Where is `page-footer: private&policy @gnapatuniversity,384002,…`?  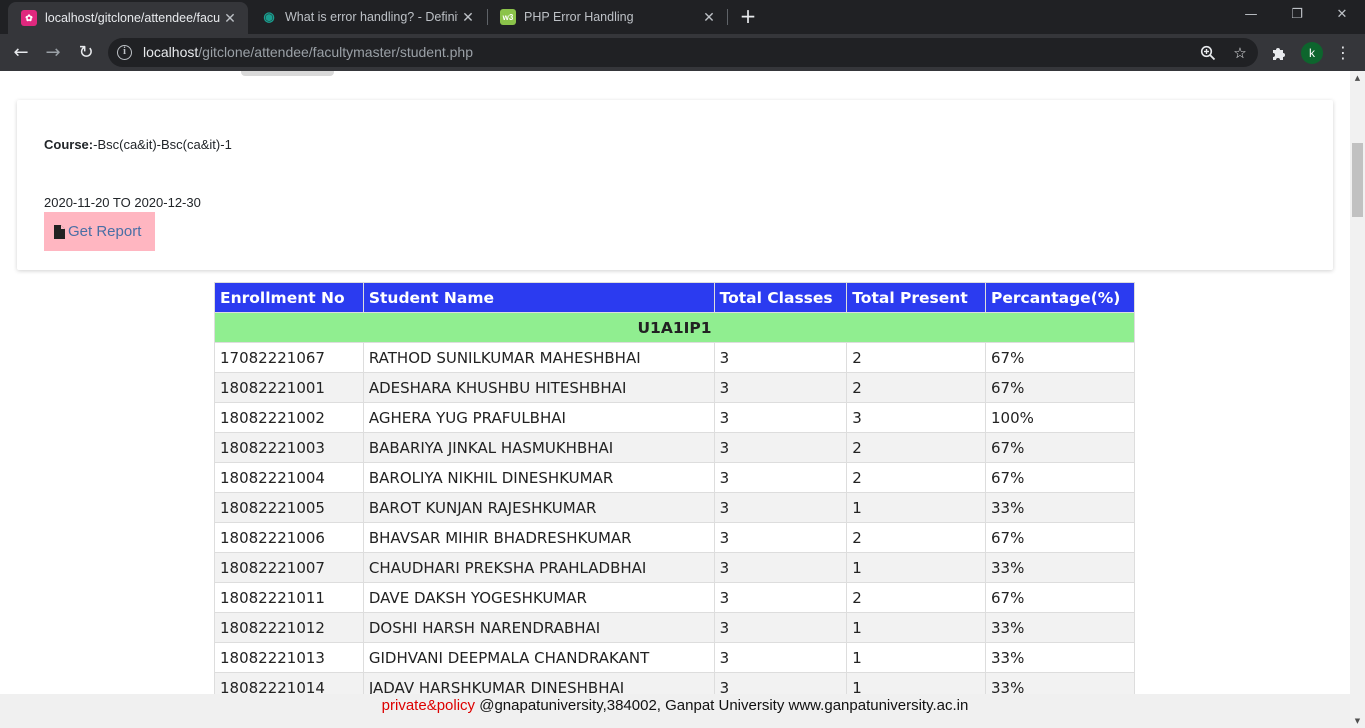
page-footer: private&policy @gnapatuniversity,384002,… is located at coordinates (675, 711).